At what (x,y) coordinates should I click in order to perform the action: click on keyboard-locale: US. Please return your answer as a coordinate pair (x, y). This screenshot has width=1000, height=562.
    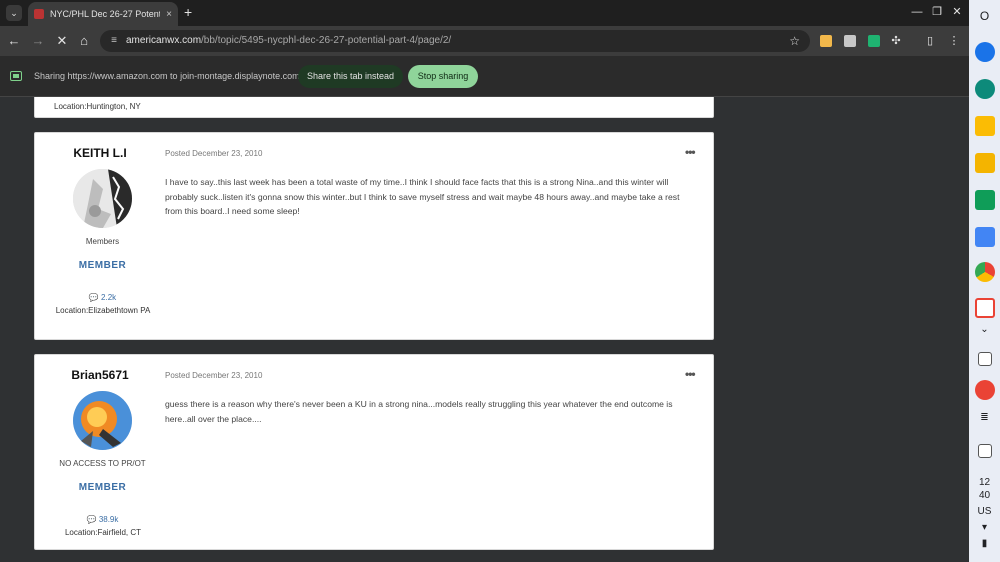
    Looking at the image, I should click on (984, 511).